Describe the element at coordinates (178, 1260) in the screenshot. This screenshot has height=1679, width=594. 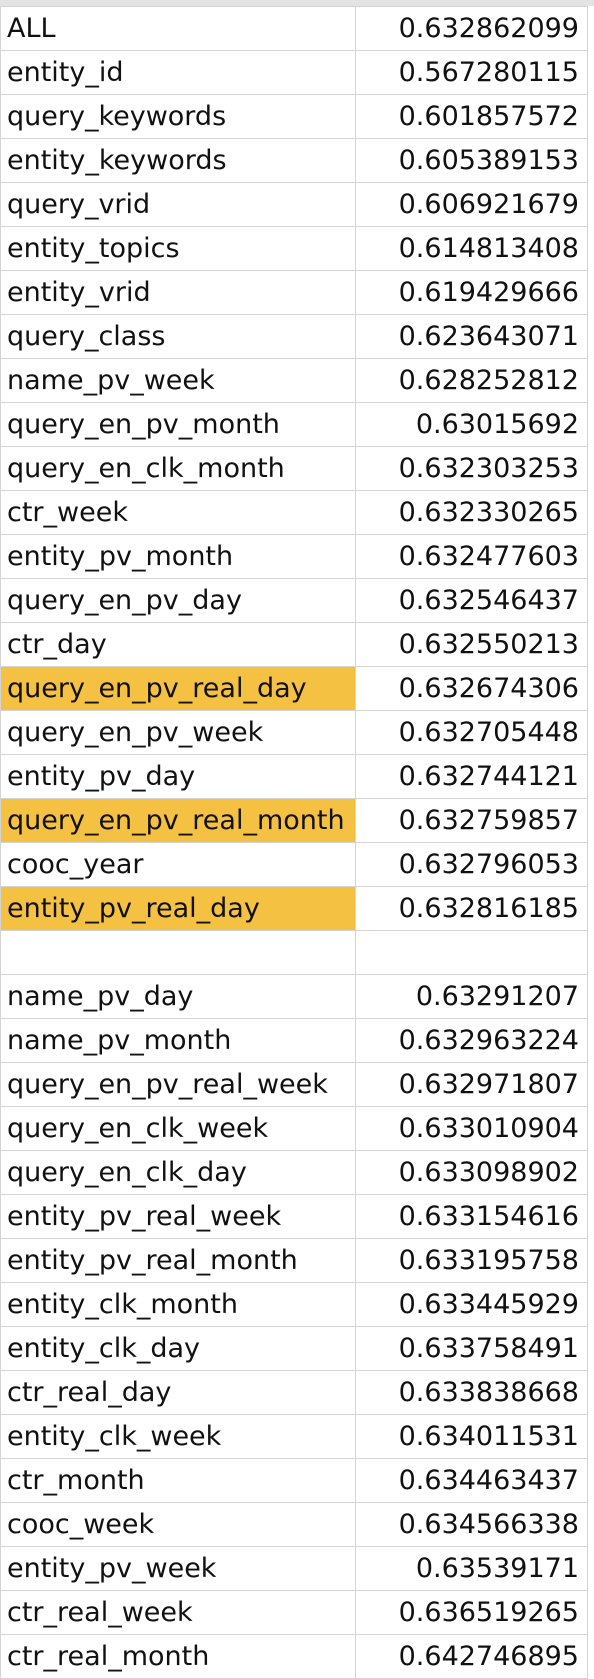
I see `feature-name-cell: entity_pv_real_month` at that location.